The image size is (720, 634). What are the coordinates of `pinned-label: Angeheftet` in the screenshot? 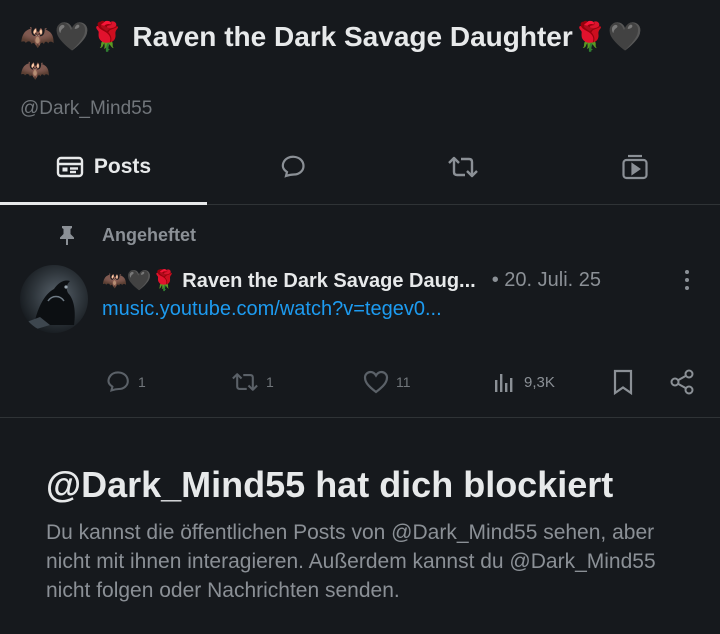 It's located at (149, 234).